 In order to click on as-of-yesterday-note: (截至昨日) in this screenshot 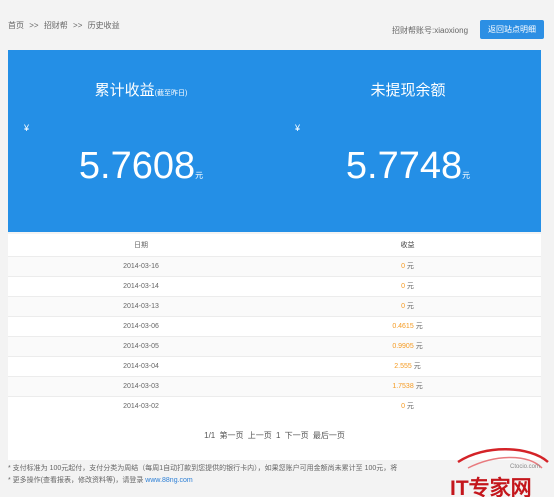, I will do `click(171, 93)`.